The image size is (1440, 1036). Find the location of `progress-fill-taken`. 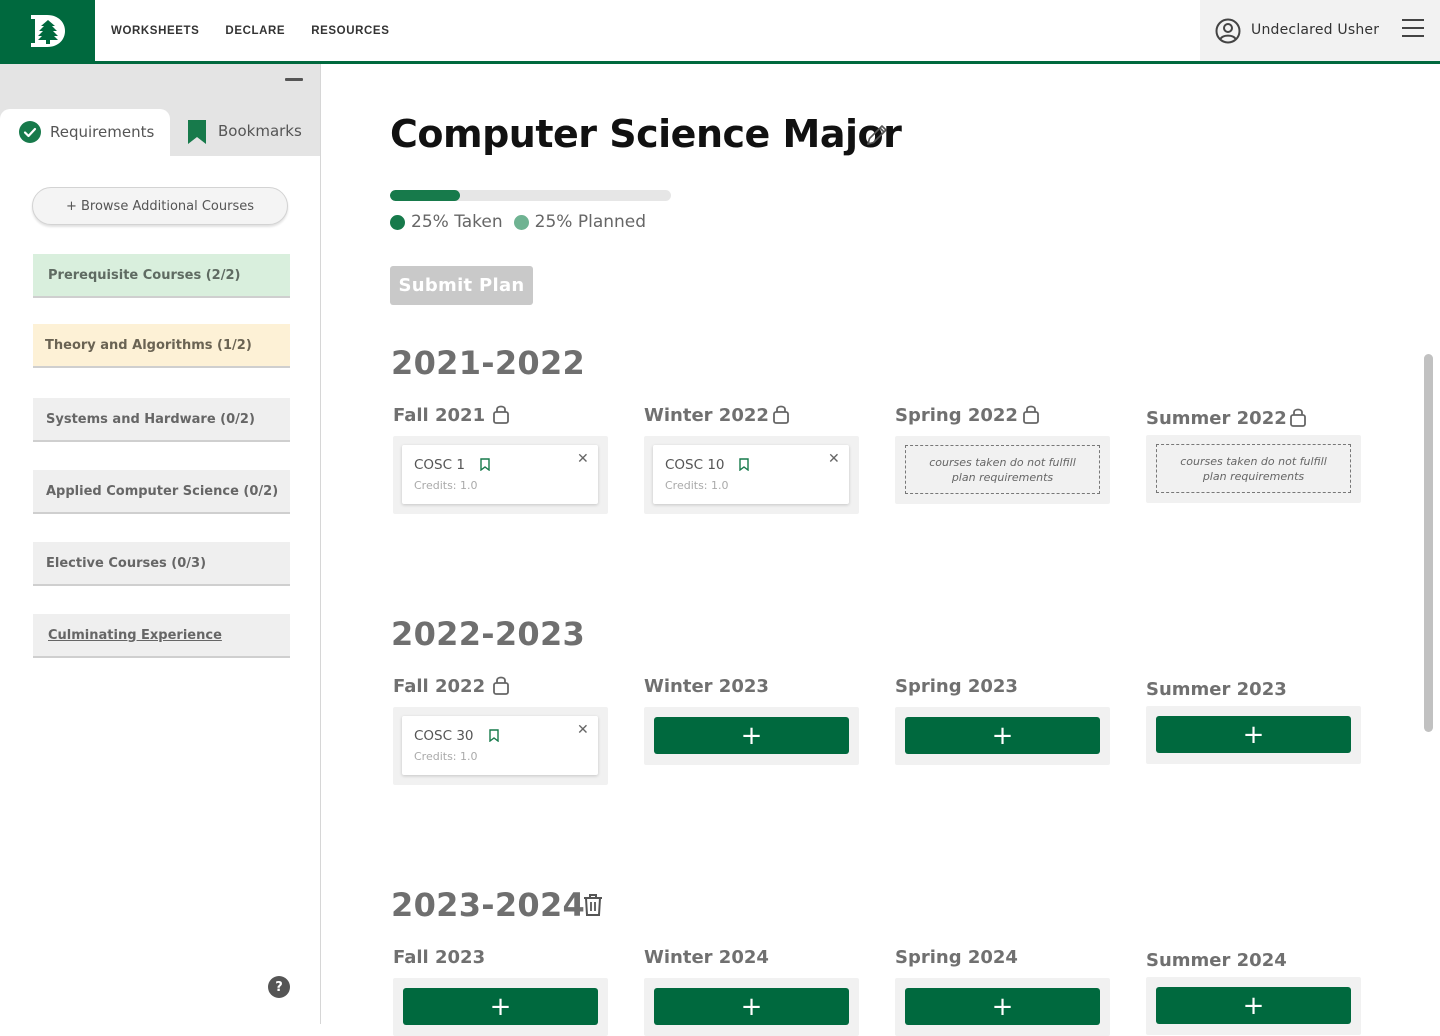

progress-fill-taken is located at coordinates (425, 195).